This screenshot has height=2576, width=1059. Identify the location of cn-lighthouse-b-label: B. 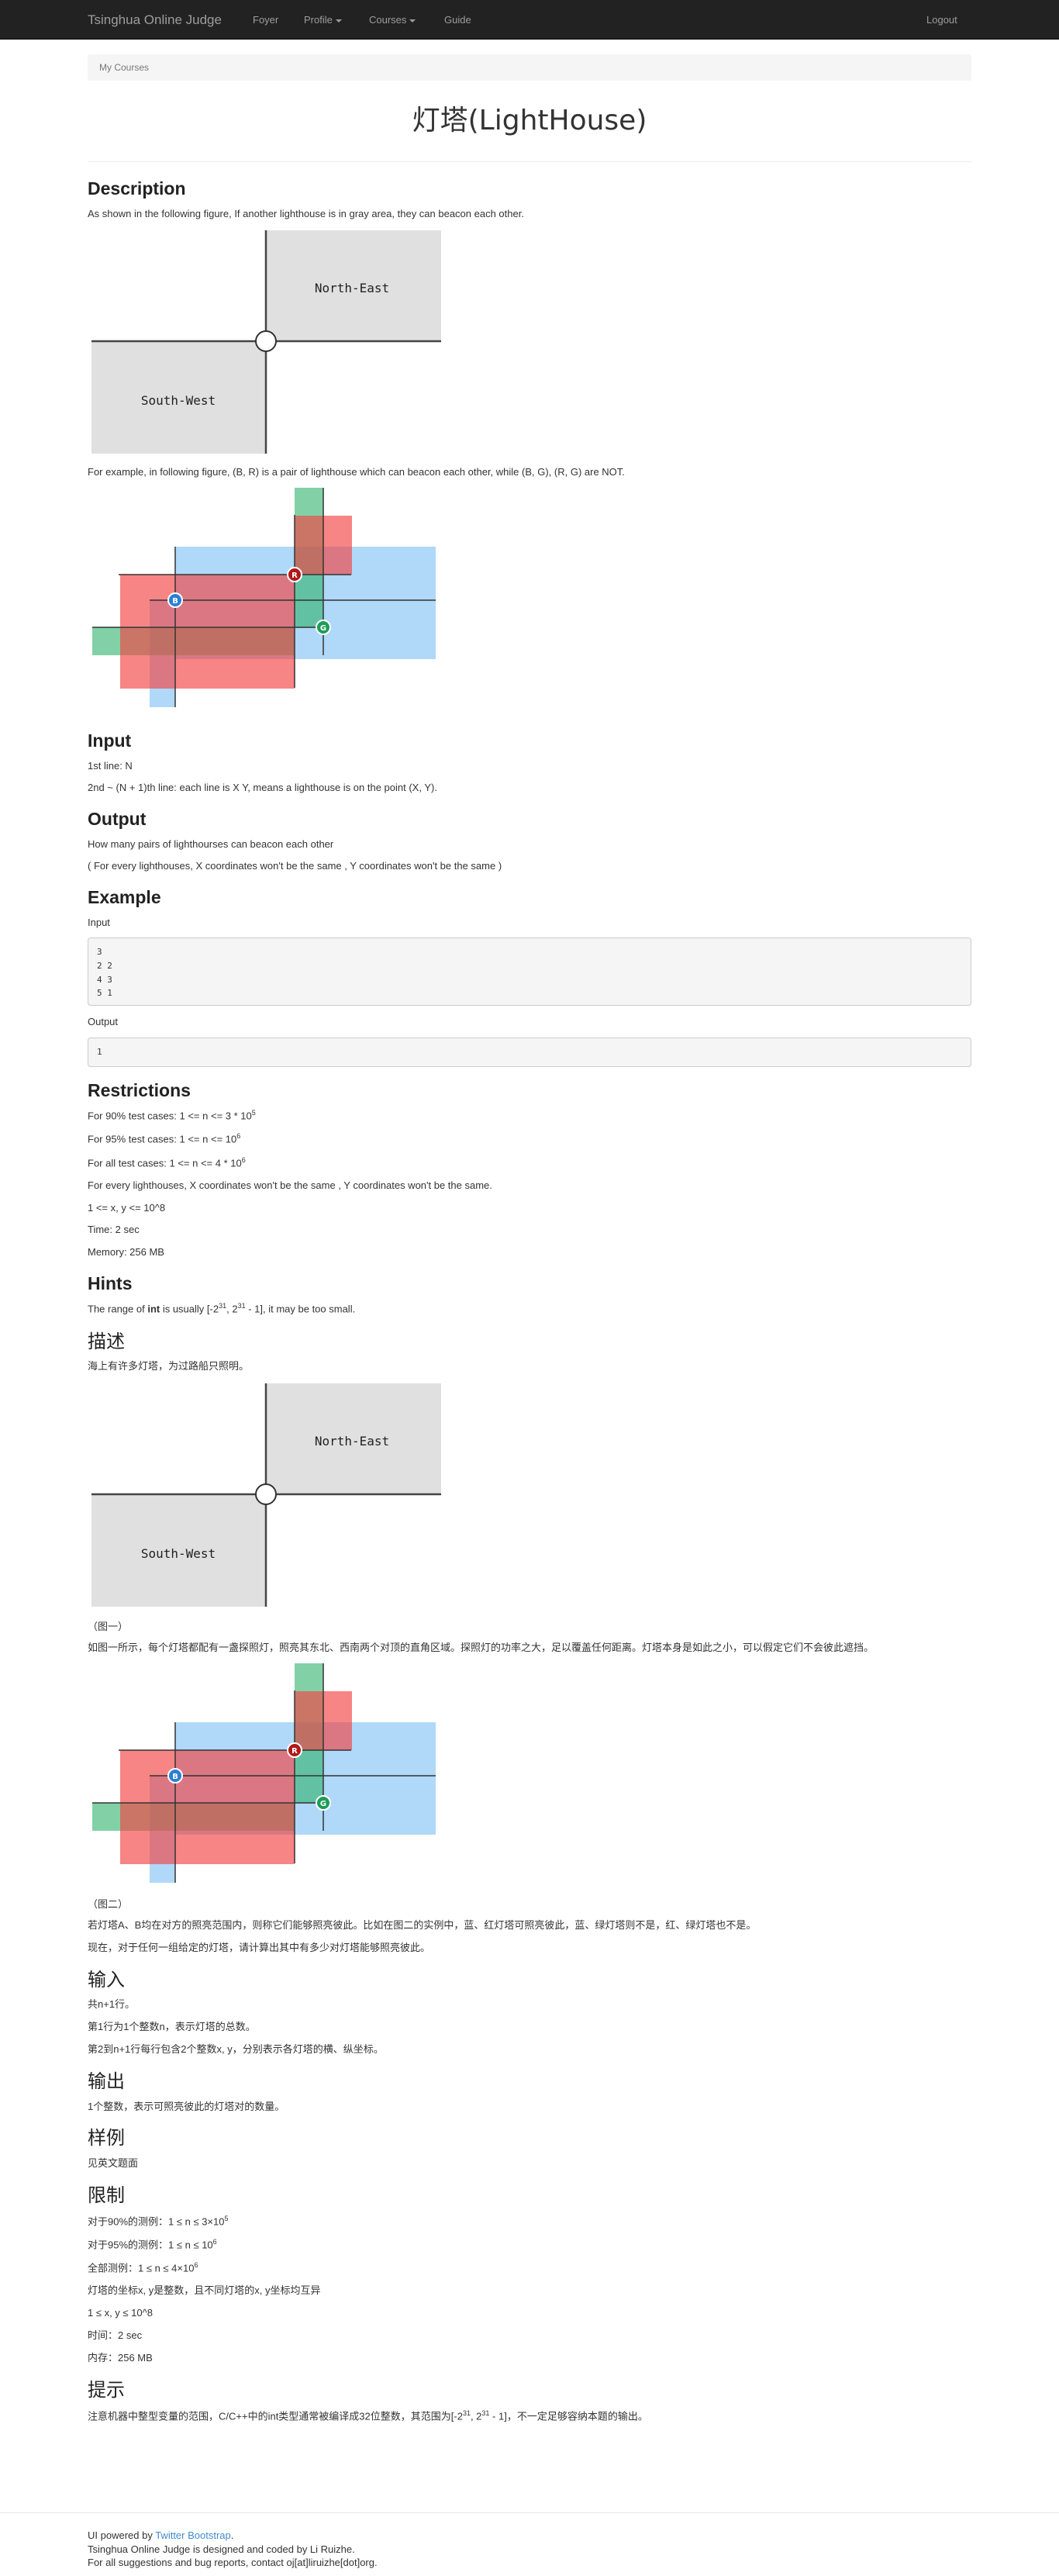
(175, 1777).